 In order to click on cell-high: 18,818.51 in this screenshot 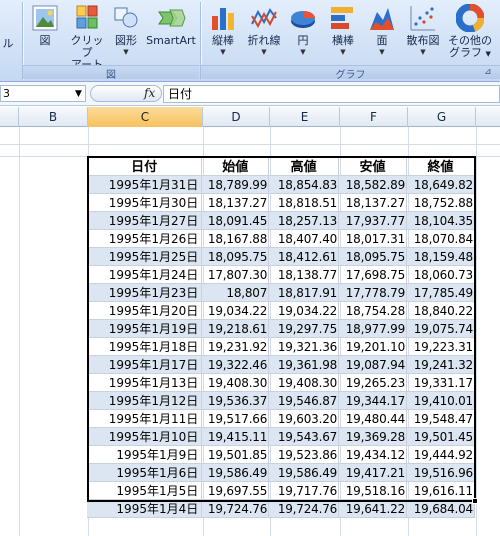, I will do `click(304, 202)`.